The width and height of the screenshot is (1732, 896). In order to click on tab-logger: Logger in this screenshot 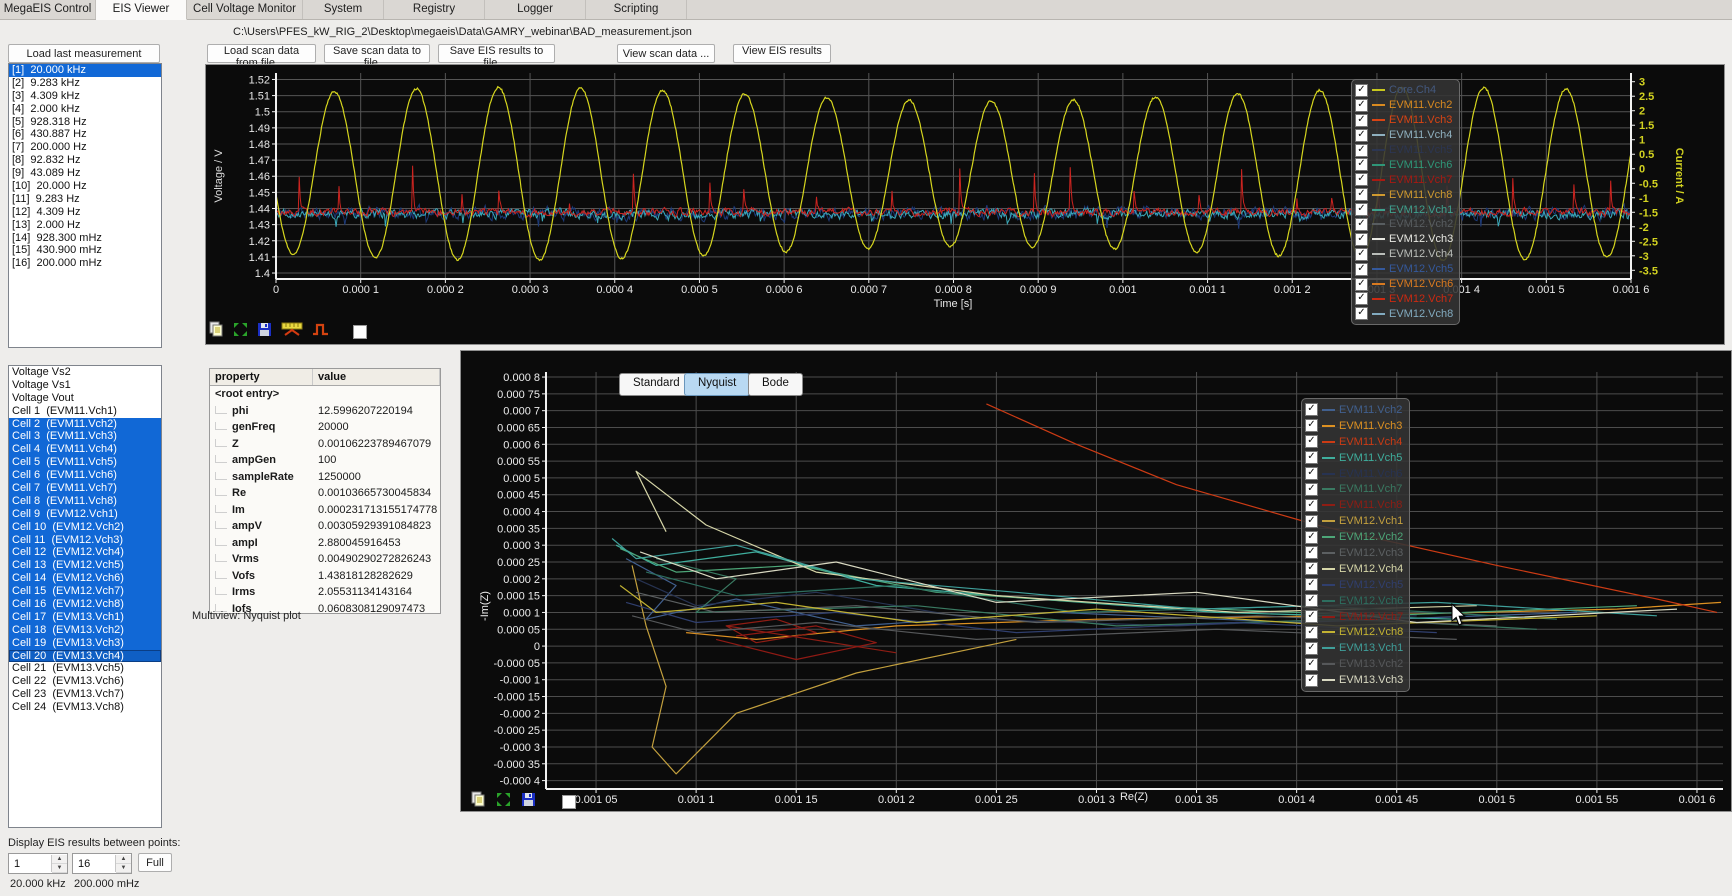, I will do `click(535, 9)`.